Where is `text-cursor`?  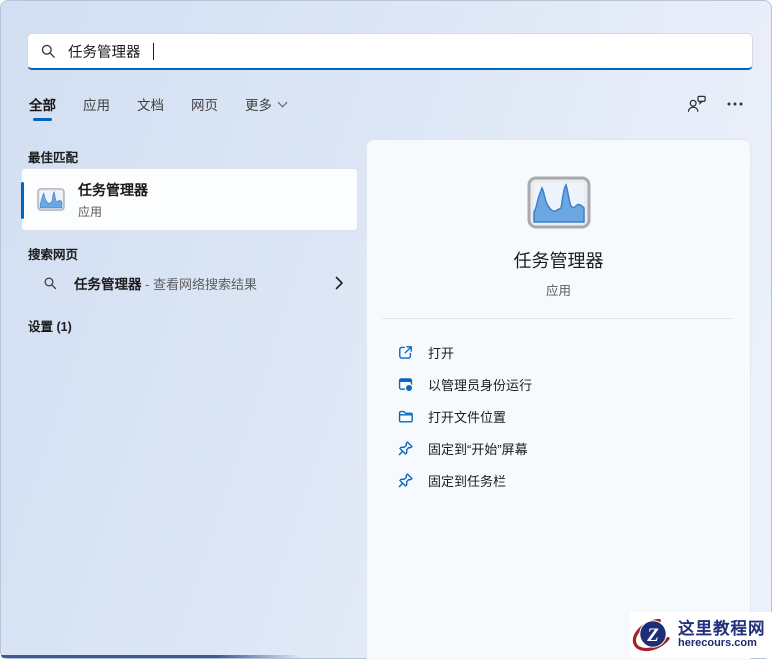 text-cursor is located at coordinates (153, 51).